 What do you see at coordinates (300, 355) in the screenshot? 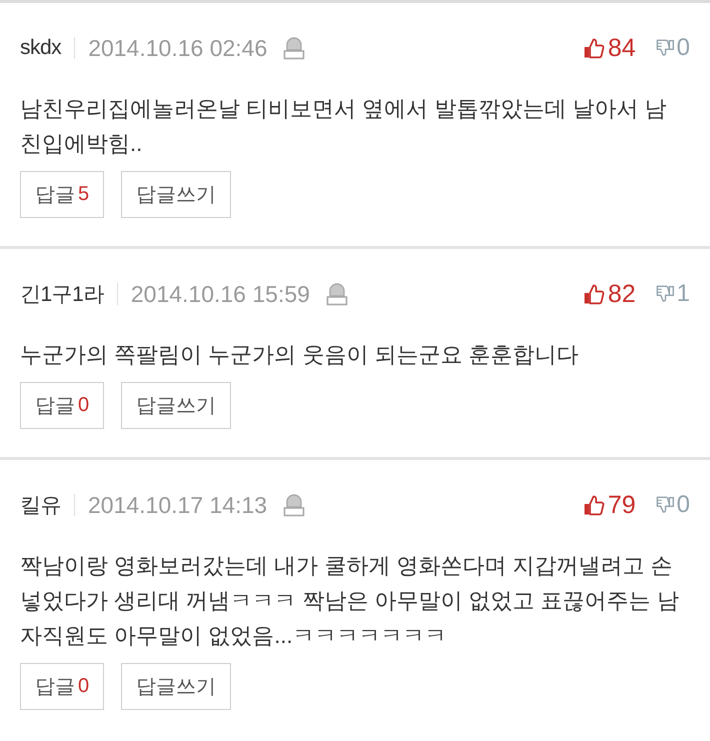
I see `comment-text: 누군가의 쪽팔림이 누군가의 웃음이 되는군요 훈훈합니다` at bounding box center [300, 355].